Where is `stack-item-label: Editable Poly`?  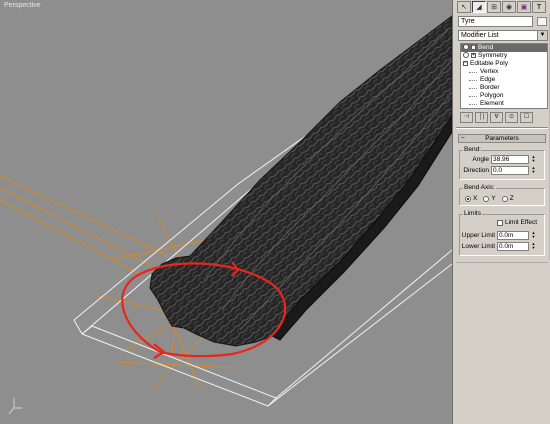
stack-item-label: Editable Poly is located at coordinates (489, 63).